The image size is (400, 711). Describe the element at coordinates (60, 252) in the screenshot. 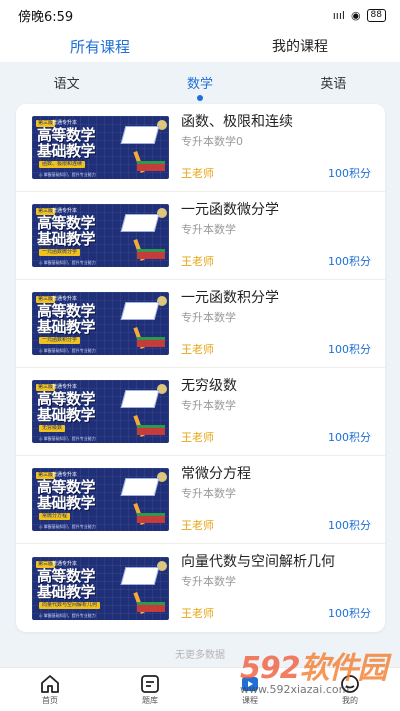

I see `thumbnail-chapter-chip: 一元函数微分学` at that location.